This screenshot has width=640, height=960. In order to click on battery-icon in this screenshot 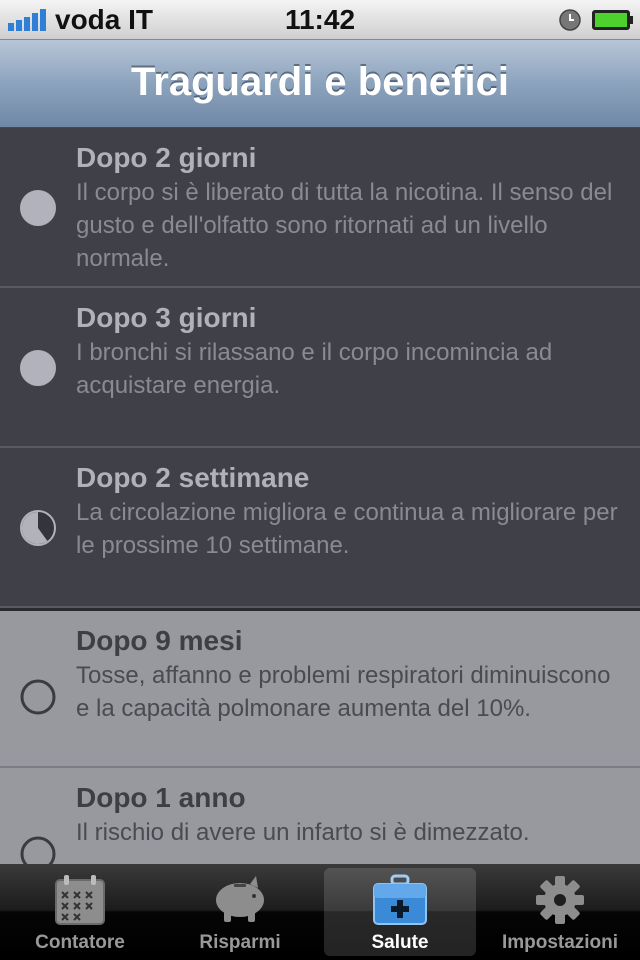, I will do `click(612, 20)`.